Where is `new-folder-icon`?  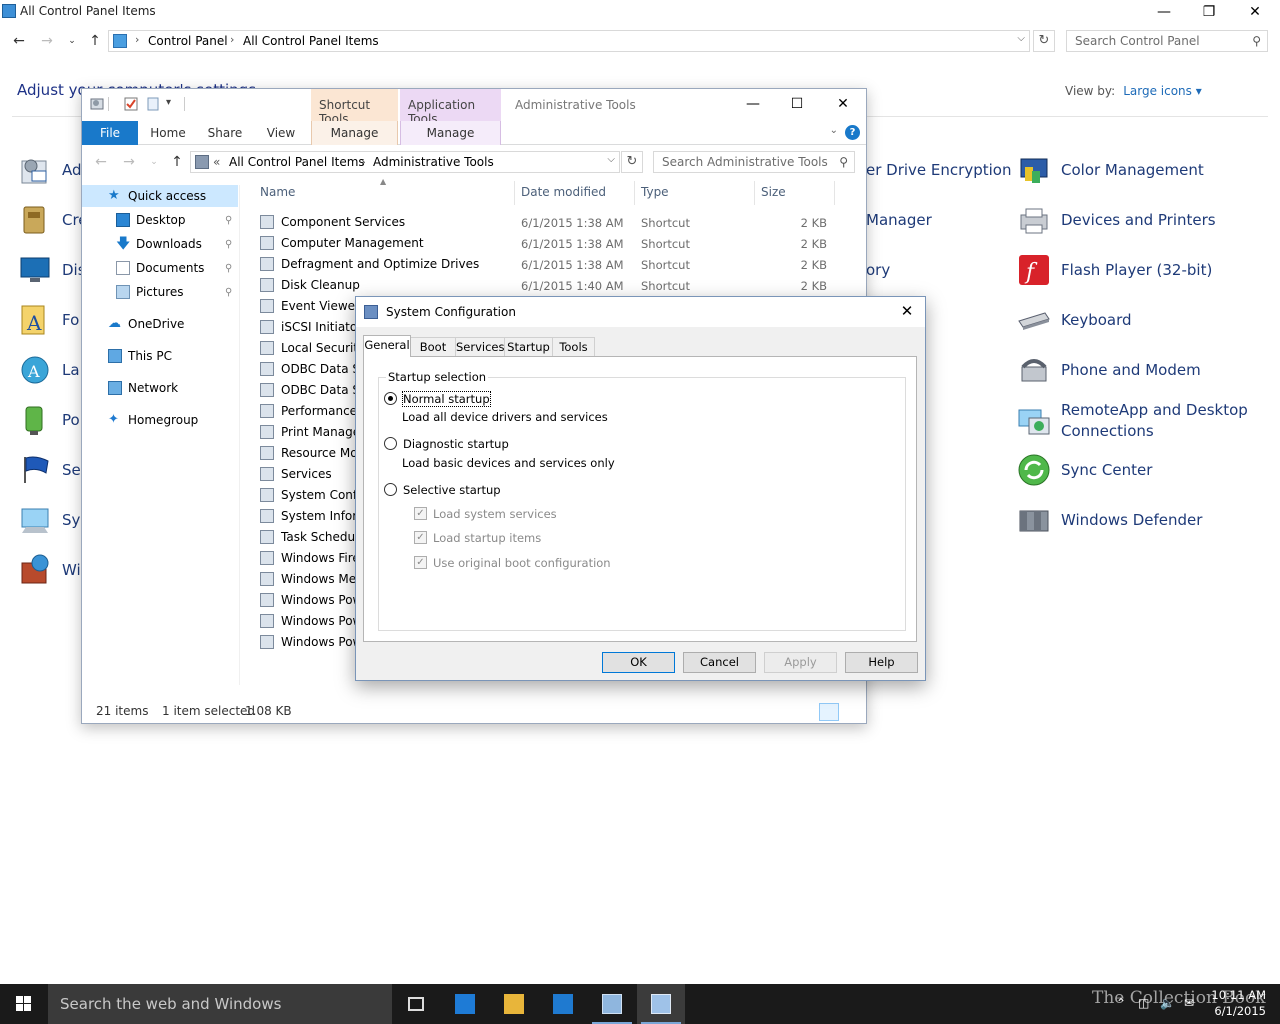 new-folder-icon is located at coordinates (153, 104).